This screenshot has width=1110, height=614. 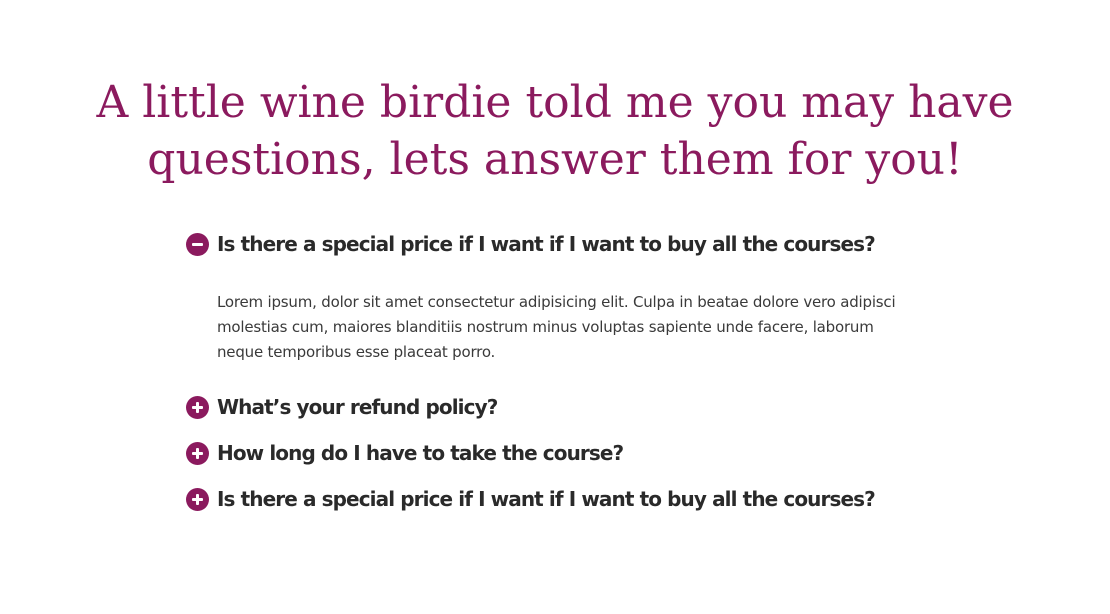 I want to click on faq-item: What’s your refund policy?, so click(x=556, y=407).